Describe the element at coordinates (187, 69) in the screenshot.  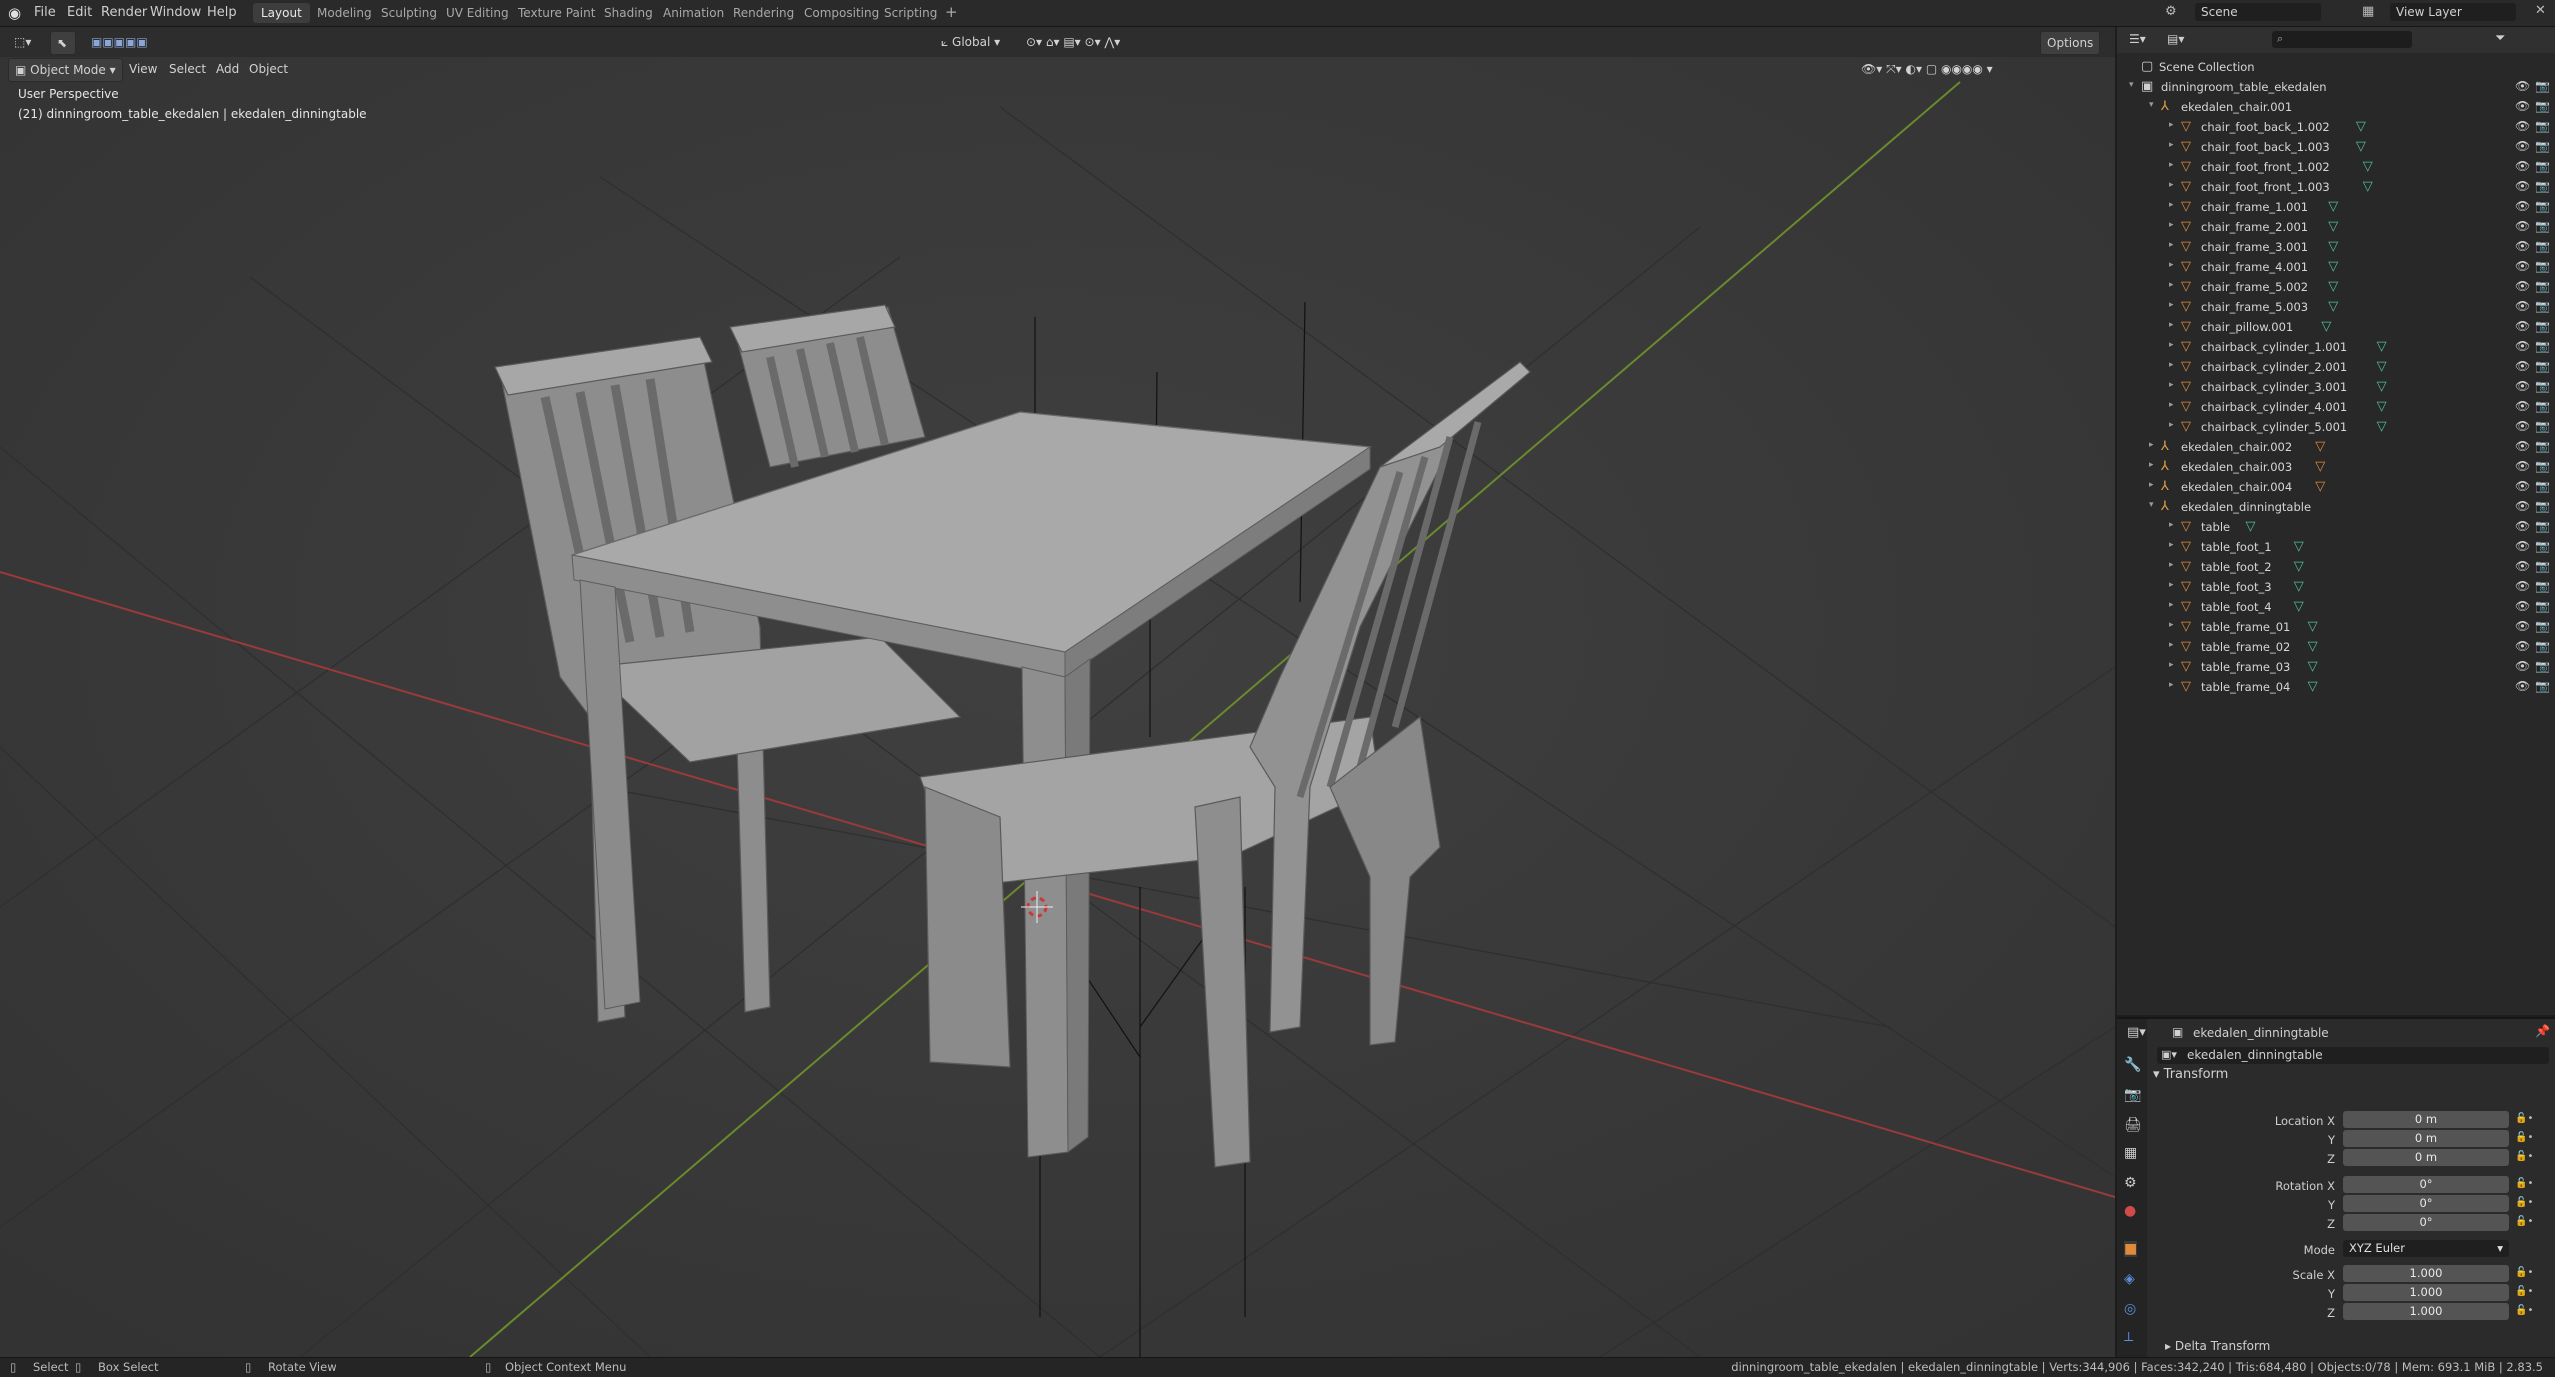
I see `menu-select: Select` at that location.